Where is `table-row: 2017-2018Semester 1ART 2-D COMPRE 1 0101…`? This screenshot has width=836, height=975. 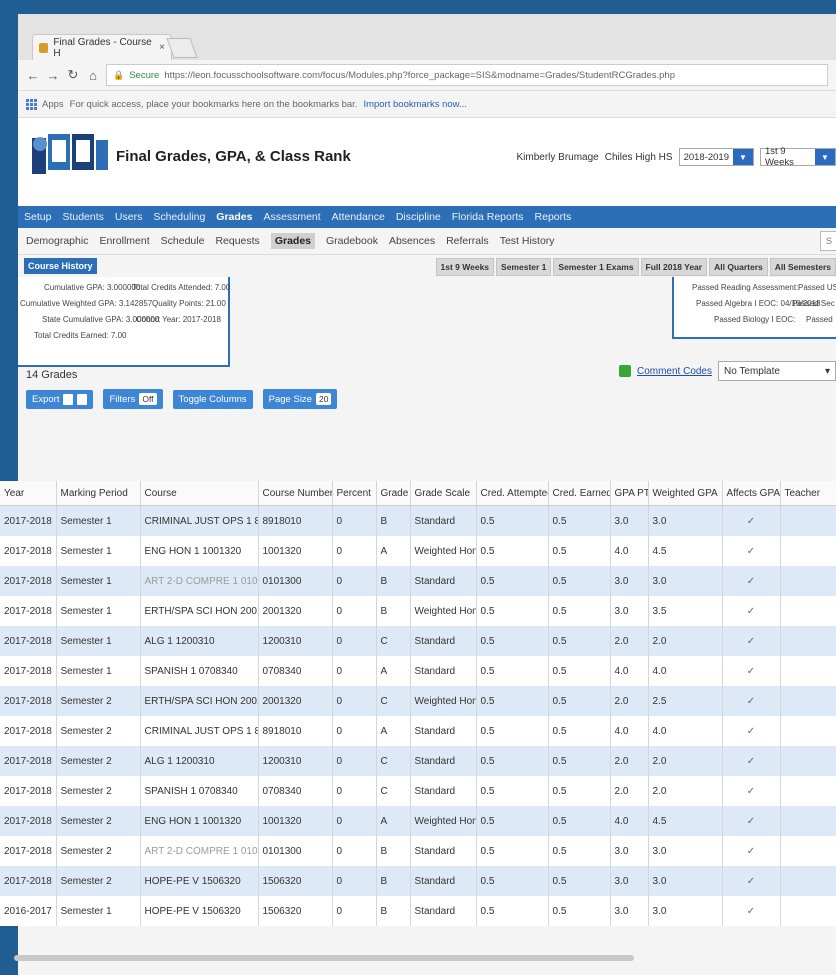
table-row: 2017-2018Semester 1ART 2-D COMPRE 1 0101… is located at coordinates (418, 581).